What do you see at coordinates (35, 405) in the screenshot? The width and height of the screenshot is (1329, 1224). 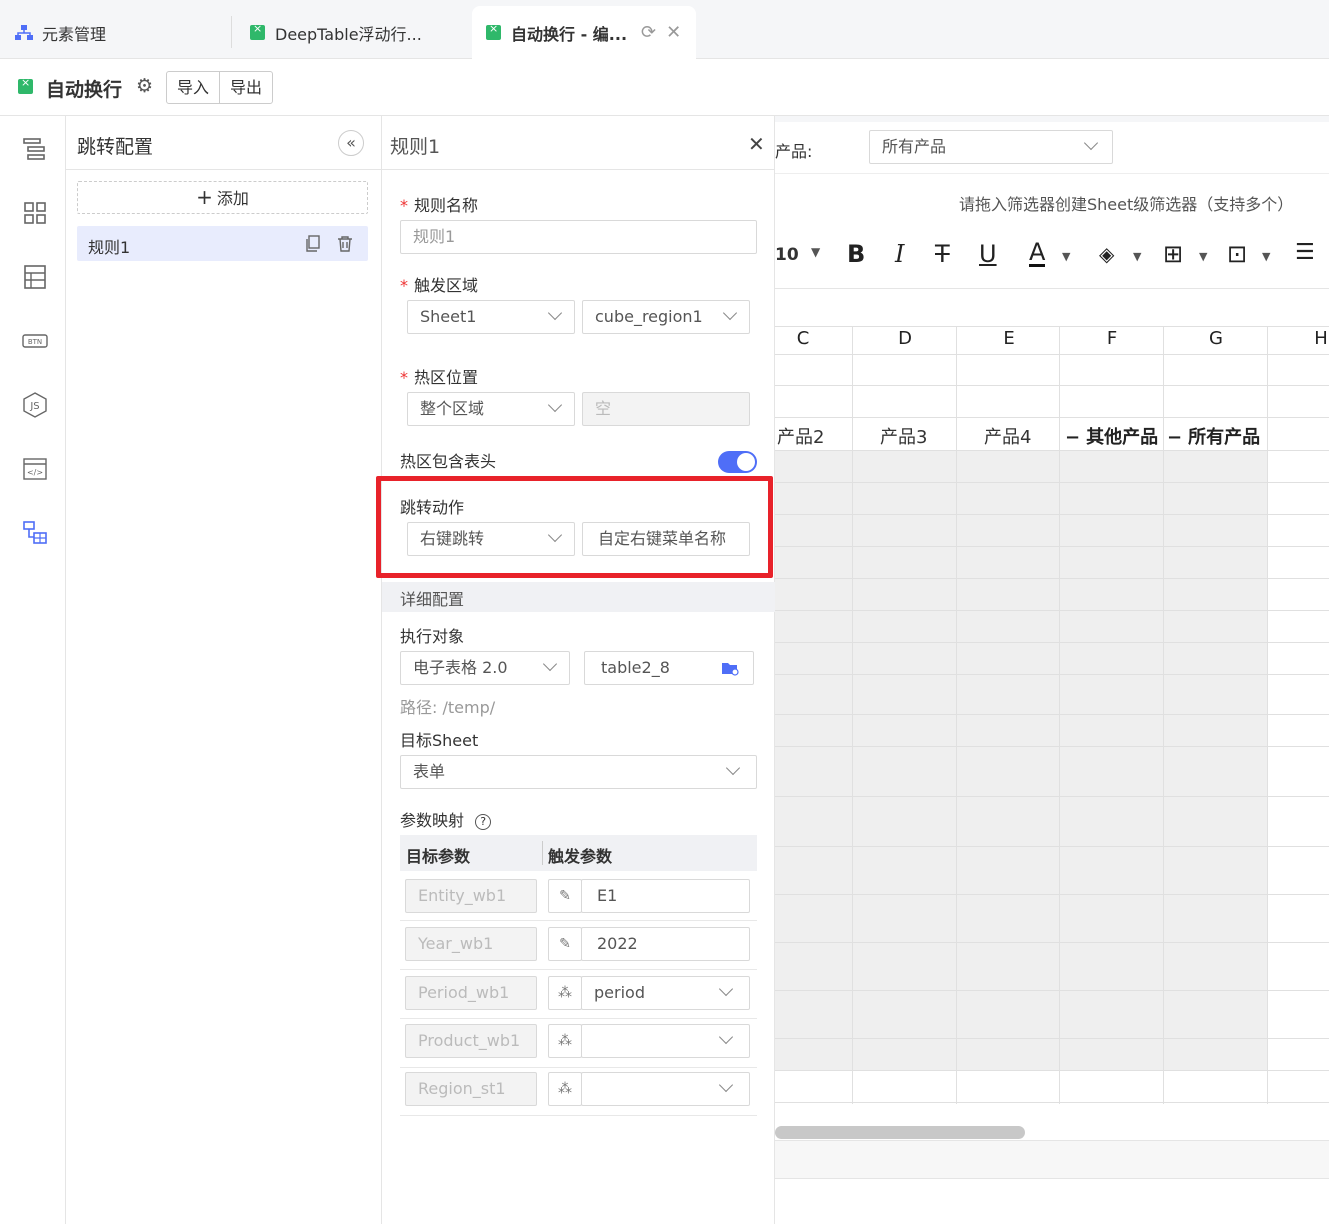 I see `js-icon: JS` at bounding box center [35, 405].